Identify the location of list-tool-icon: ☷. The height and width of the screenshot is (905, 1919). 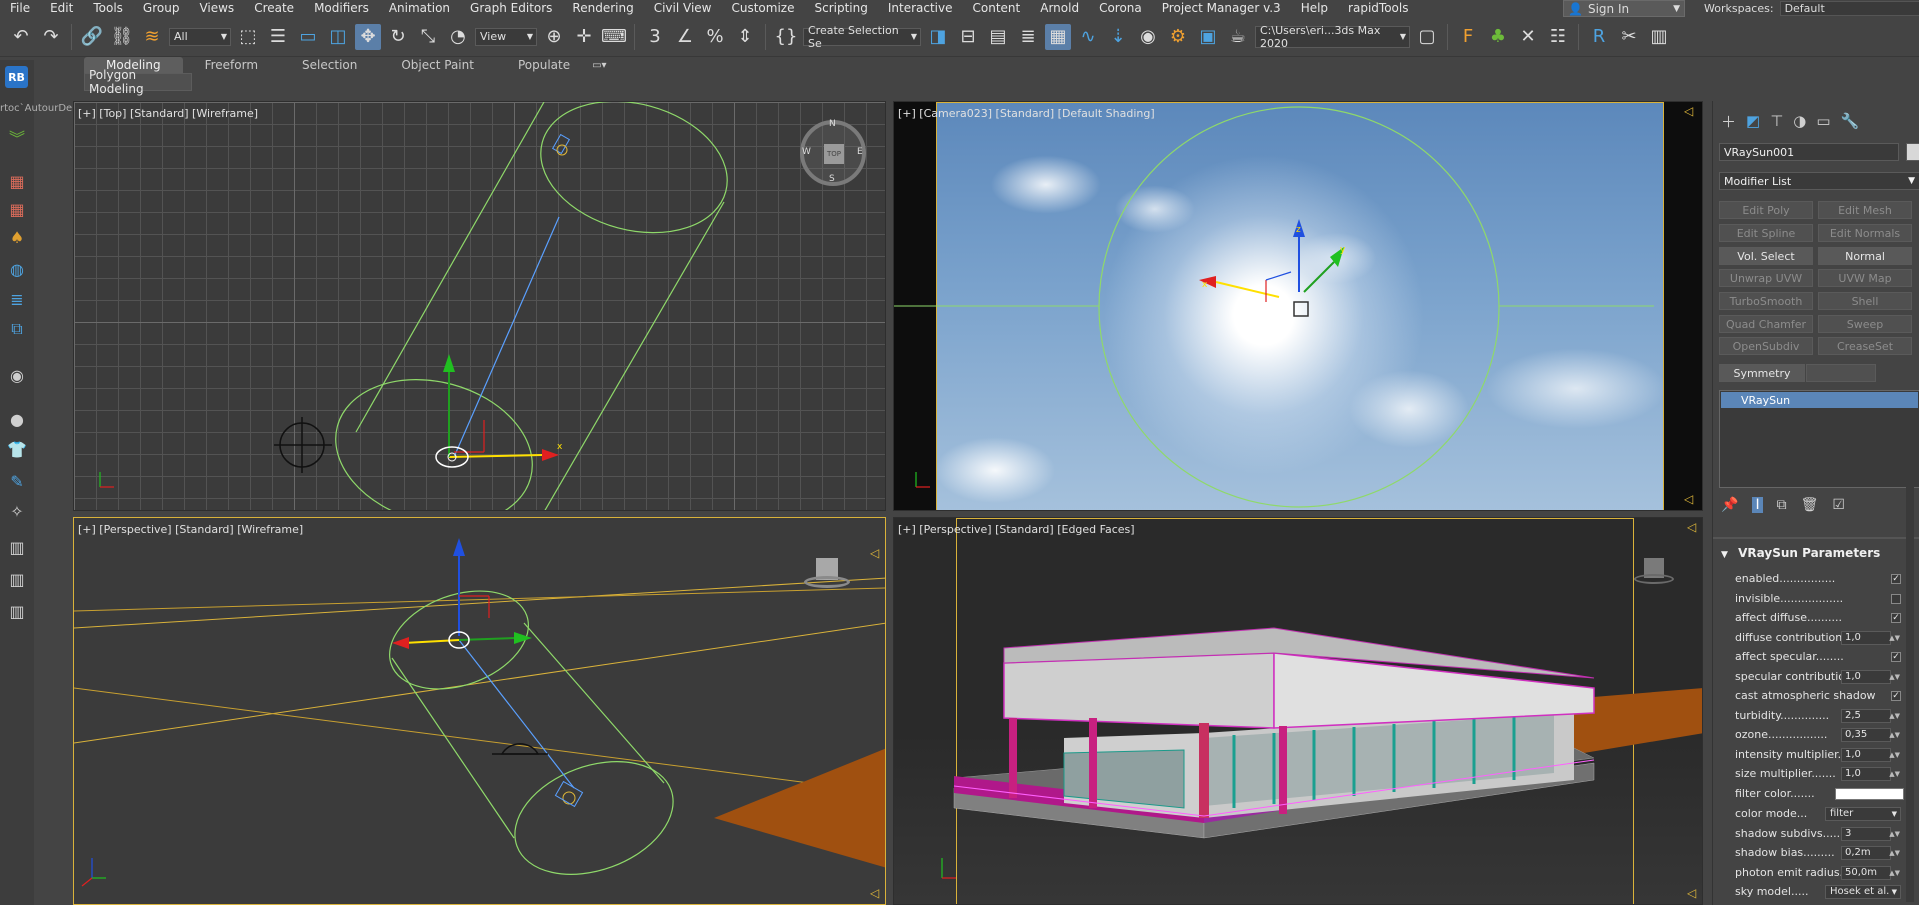
(1558, 37).